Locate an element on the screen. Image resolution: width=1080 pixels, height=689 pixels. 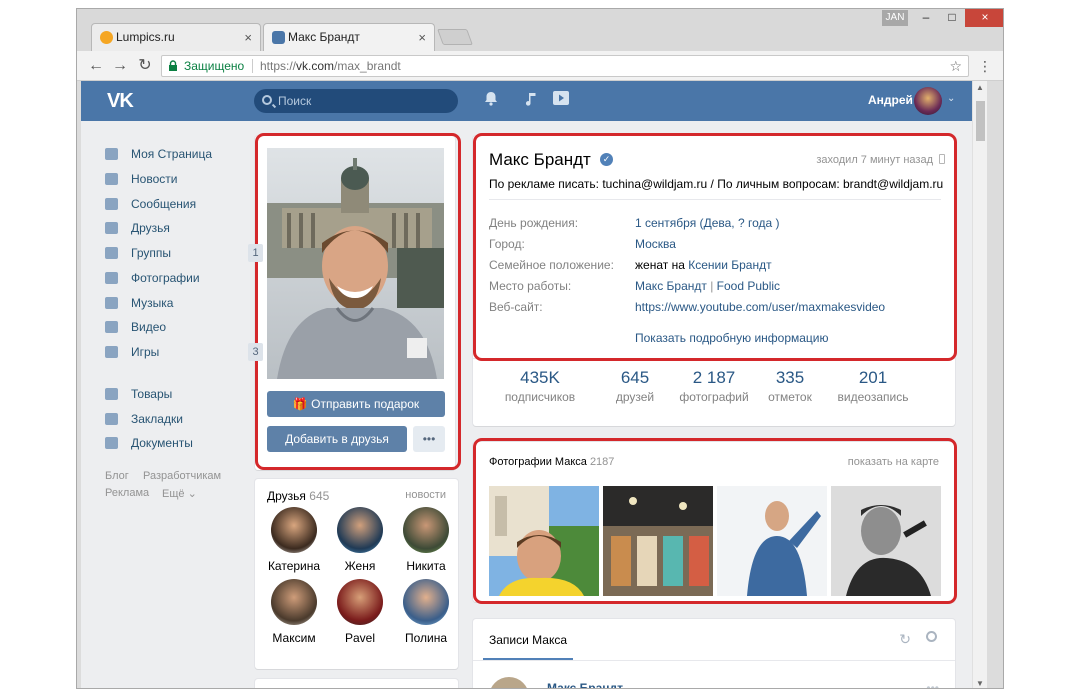
search-icon is located at coordinates (931, 636).